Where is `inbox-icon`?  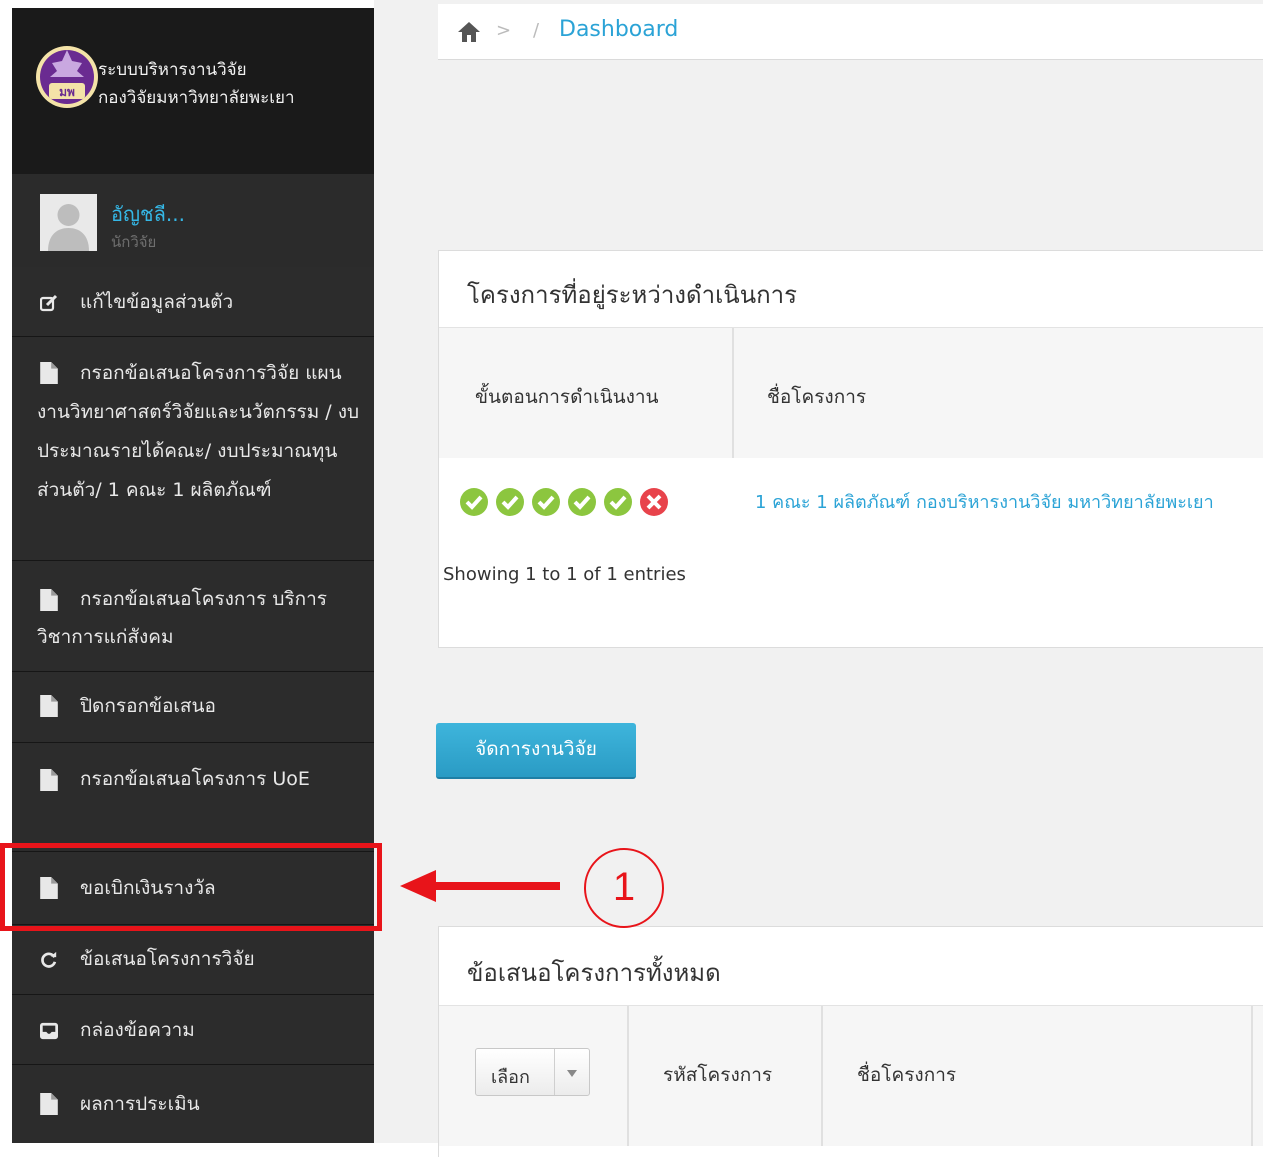
inbox-icon is located at coordinates (49, 1031).